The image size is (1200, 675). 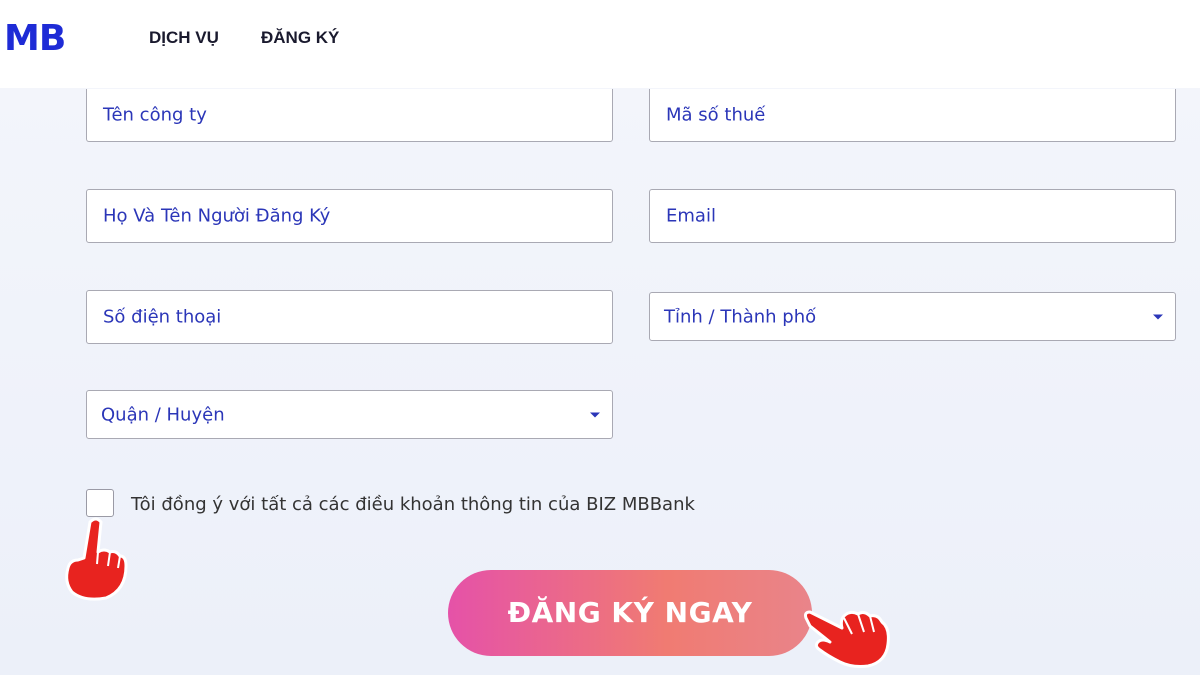 What do you see at coordinates (163, 414) in the screenshot?
I see `district-select-value: Quận / Huyện` at bounding box center [163, 414].